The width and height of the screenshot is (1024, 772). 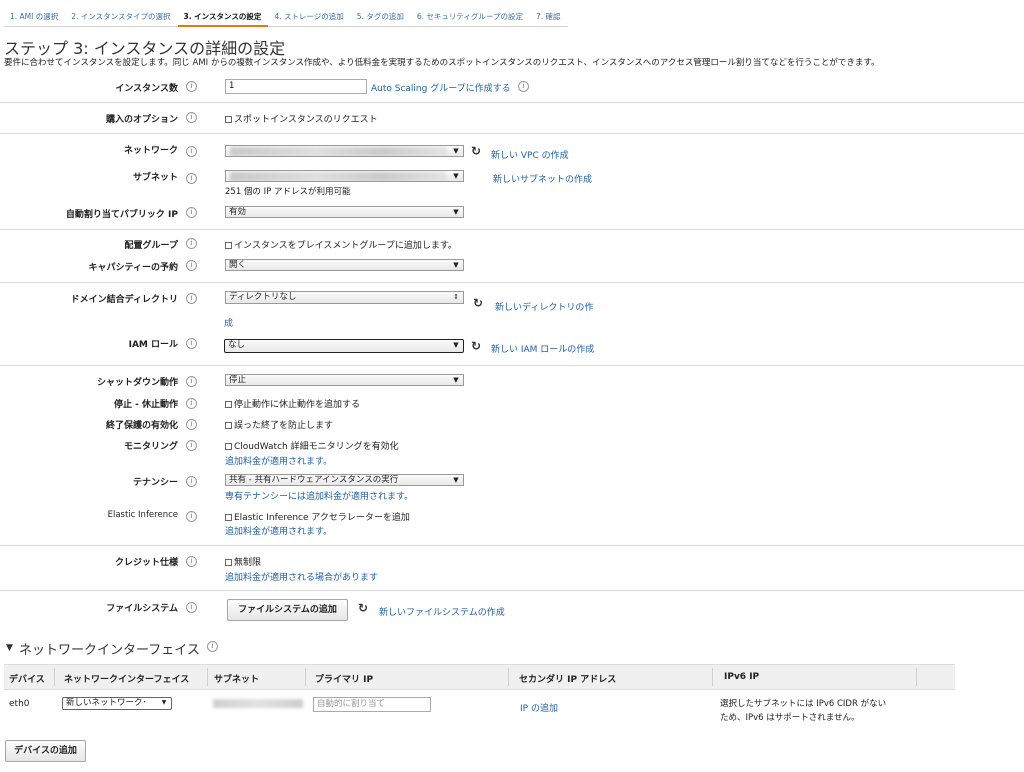 I want to click on network-interface-select: 新しいネットワーク･ ▼, so click(x=117, y=703).